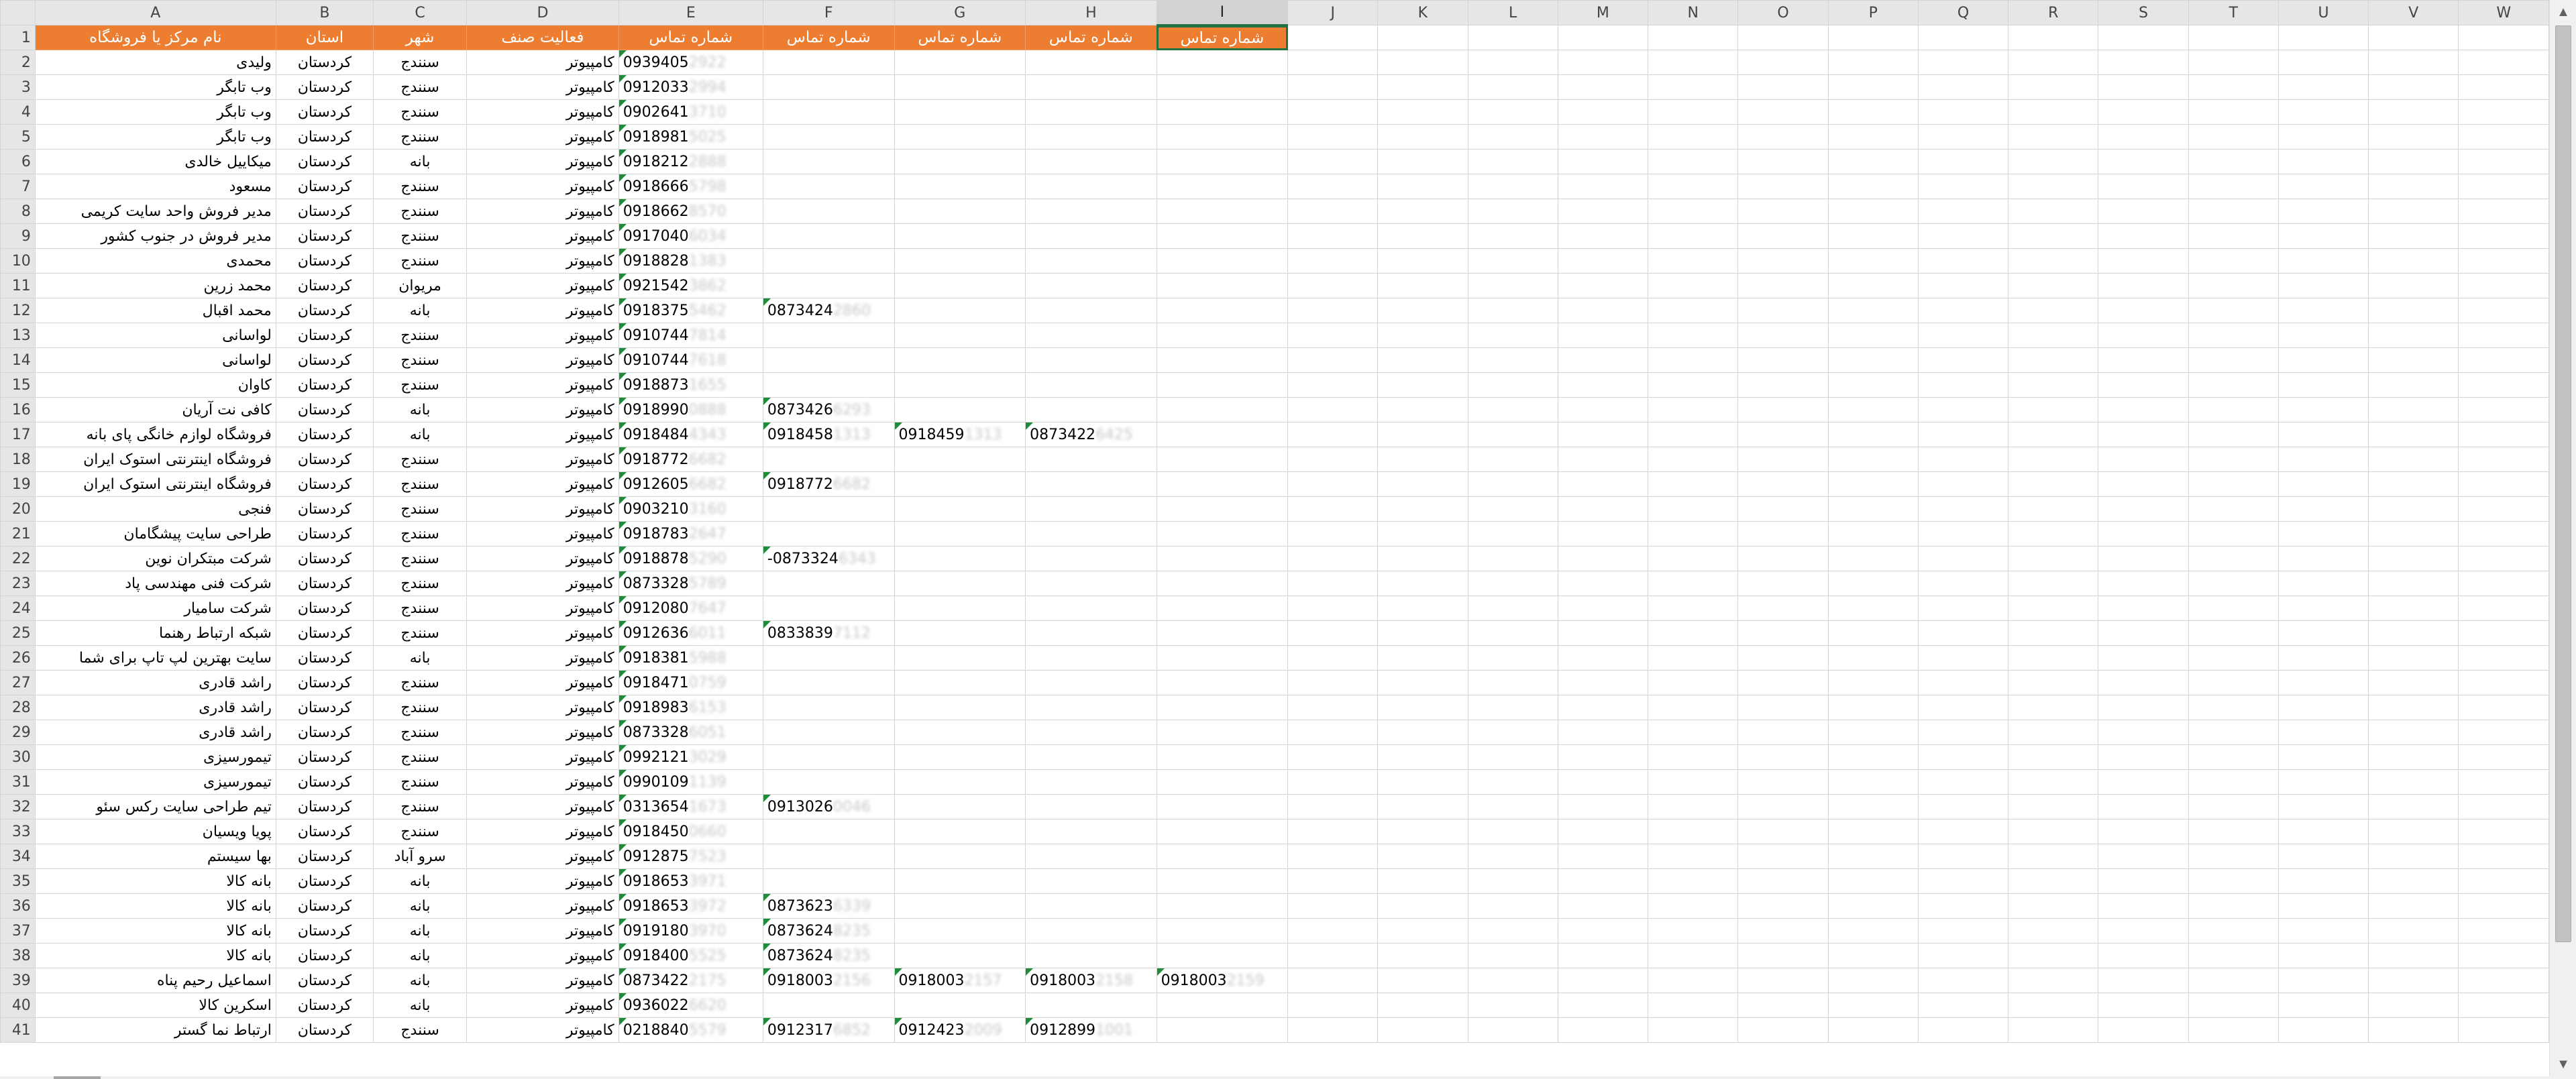 The image size is (2576, 1079). Describe the element at coordinates (1222, 980) in the screenshot. I see `cell-phone: 09180032159` at that location.